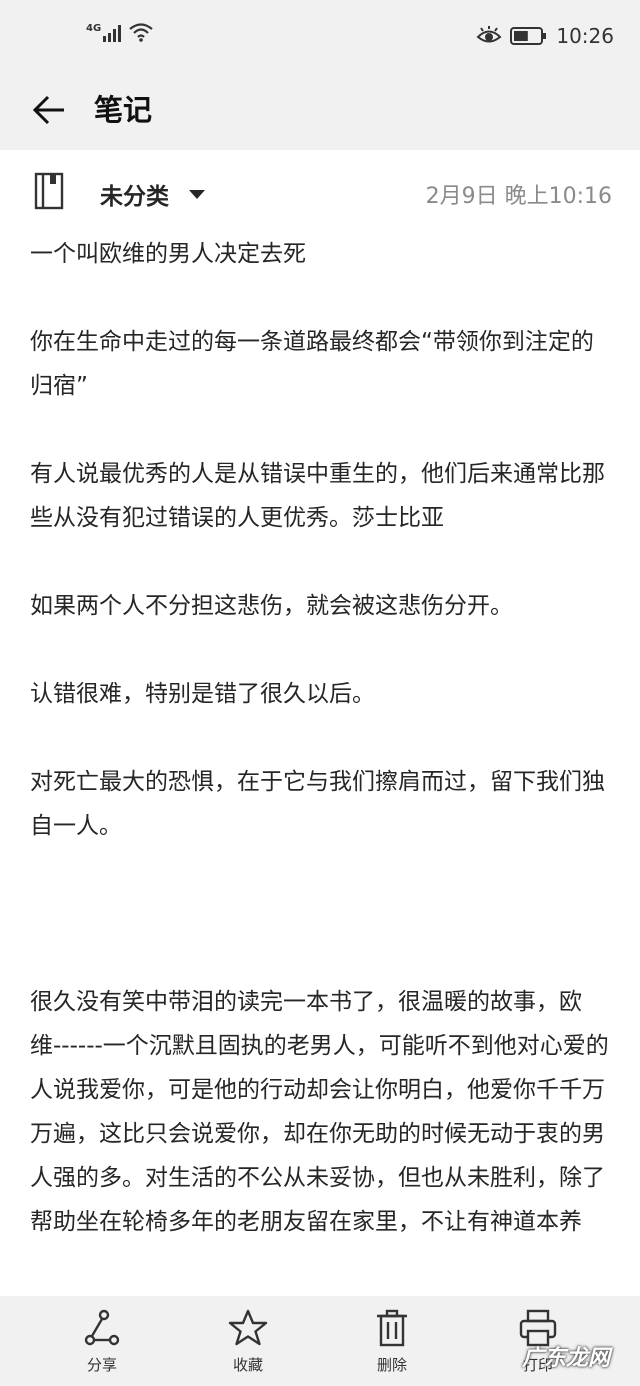 The width and height of the screenshot is (640, 1386). What do you see at coordinates (112, 33) in the screenshot?
I see `signal-icon` at bounding box center [112, 33].